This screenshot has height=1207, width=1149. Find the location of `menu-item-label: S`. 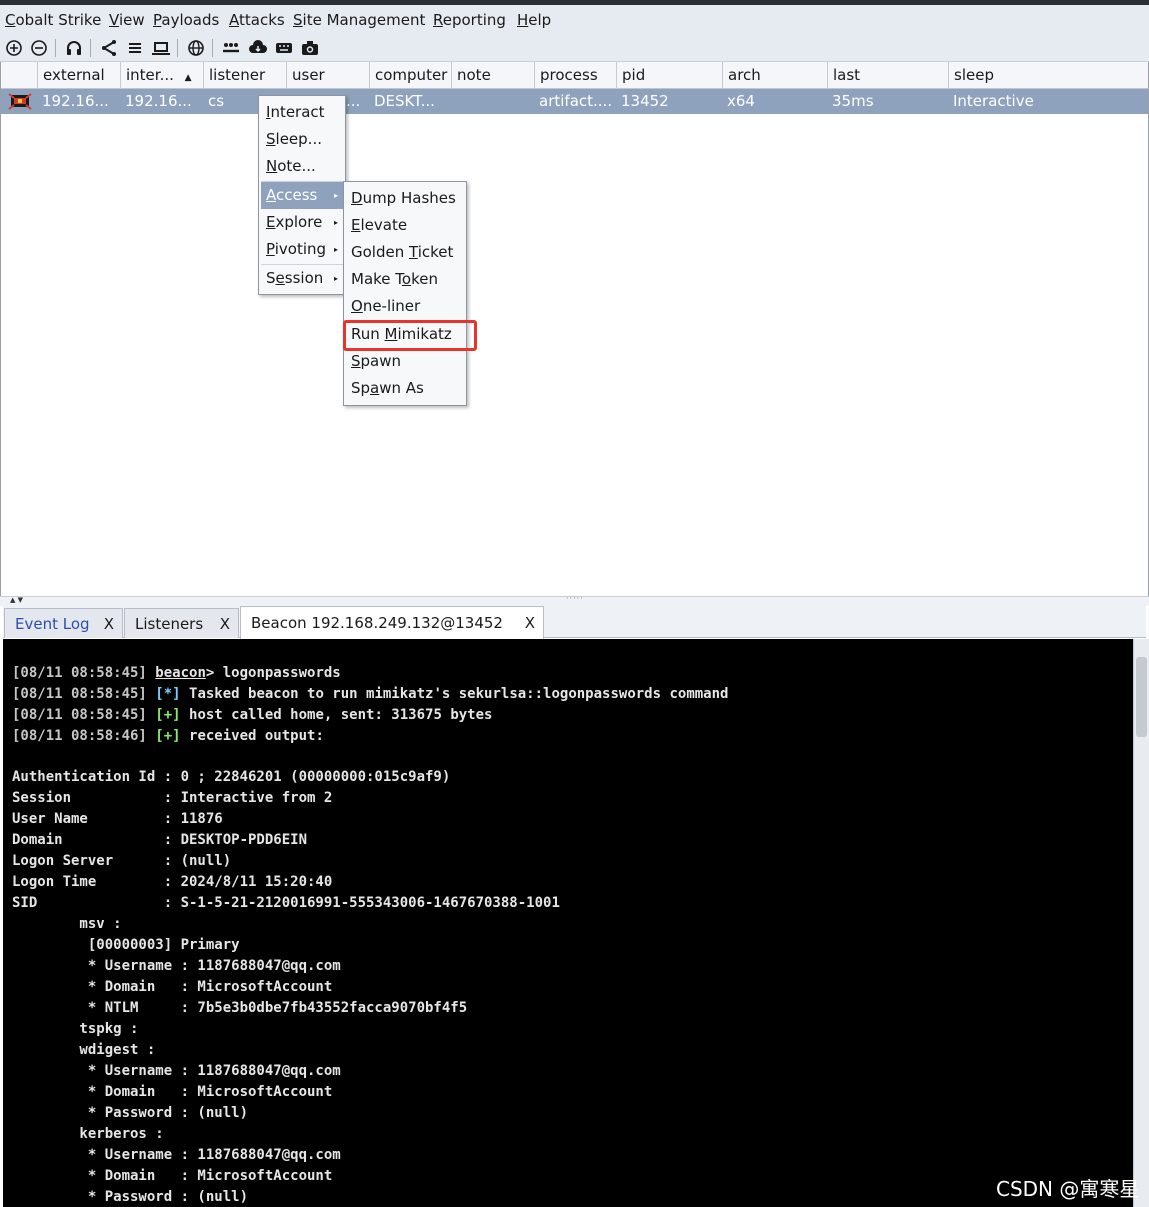

menu-item-label: S is located at coordinates (271, 278).